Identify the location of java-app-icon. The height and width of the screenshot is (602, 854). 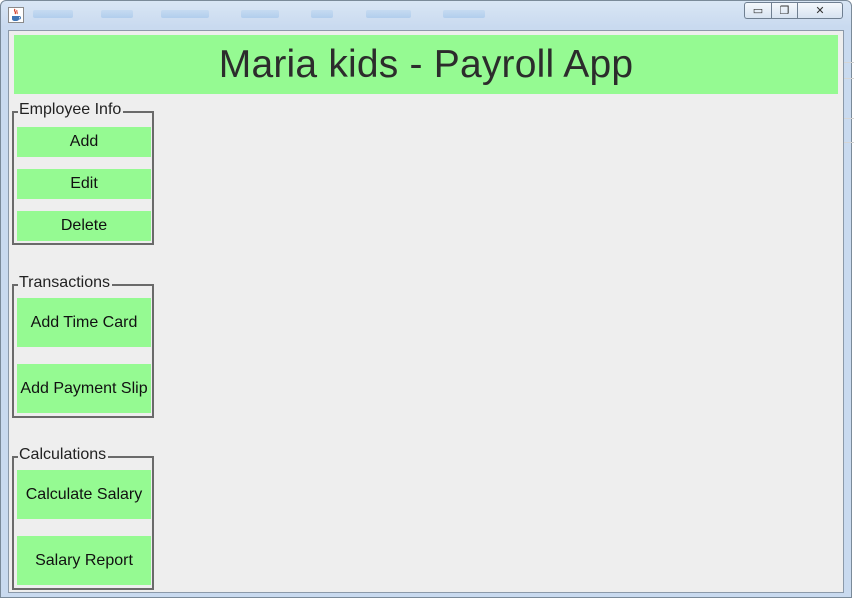
(16, 15).